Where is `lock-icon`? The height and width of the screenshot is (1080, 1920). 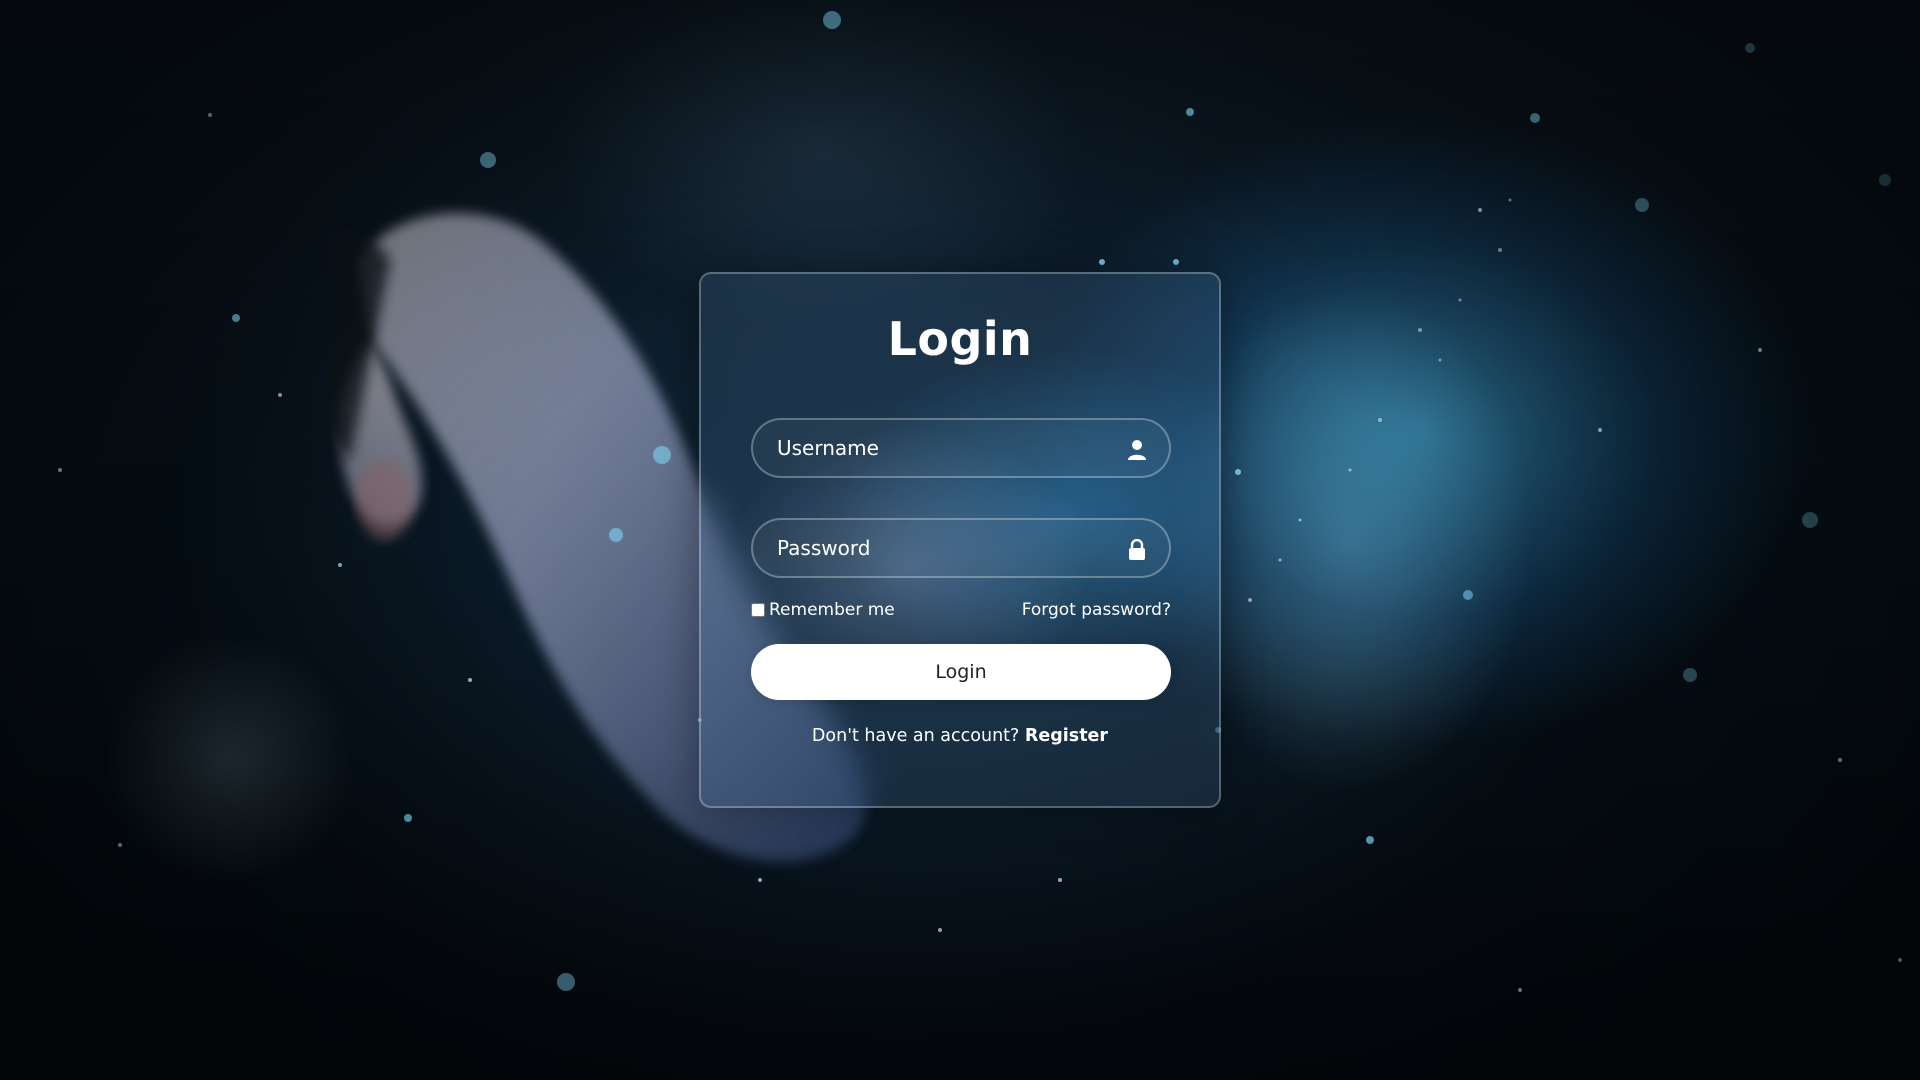 lock-icon is located at coordinates (1137, 549).